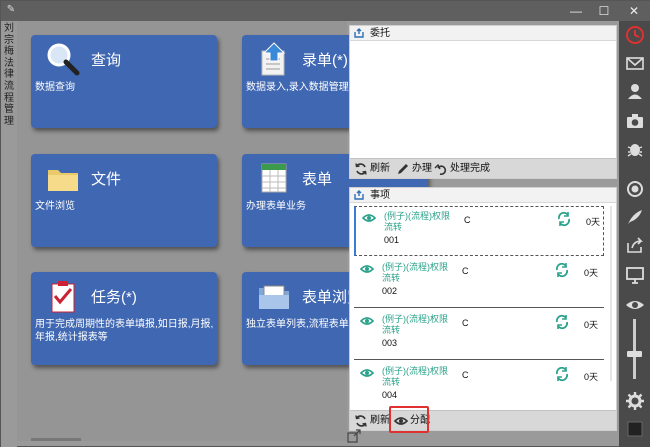 The height and width of the screenshot is (447, 650). What do you see at coordinates (114, 297) in the screenshot?
I see `tile-title: 任务(*)` at bounding box center [114, 297].